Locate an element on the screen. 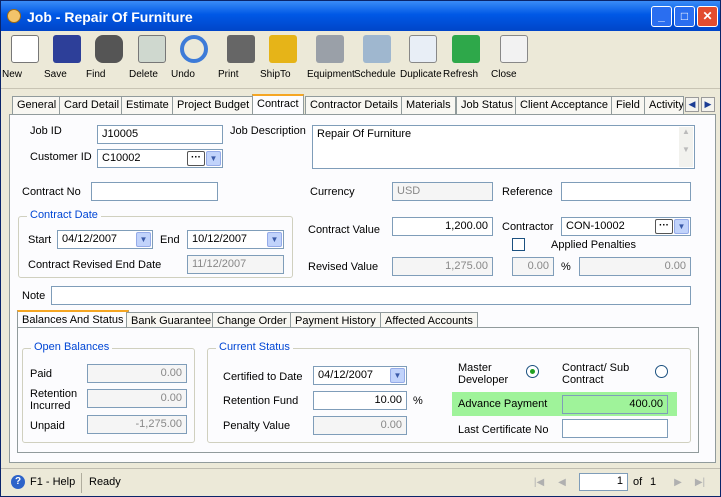 The width and height of the screenshot is (721, 497). master-developer-radio is located at coordinates (532, 371).